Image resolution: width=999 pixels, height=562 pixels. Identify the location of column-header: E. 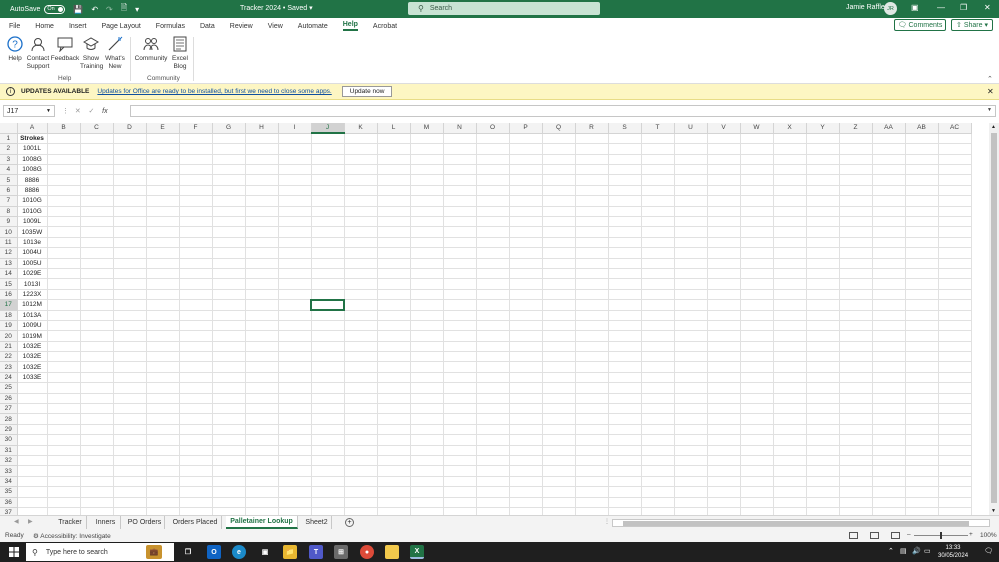
(163, 128).